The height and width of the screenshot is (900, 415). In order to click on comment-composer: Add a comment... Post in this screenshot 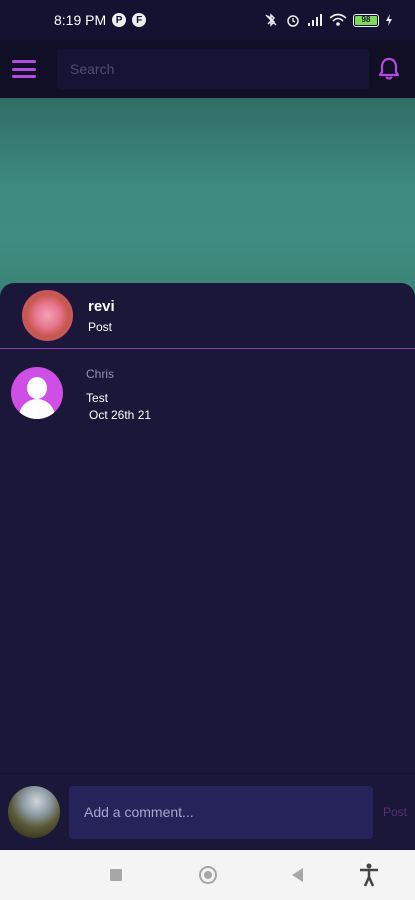, I will do `click(207, 811)`.